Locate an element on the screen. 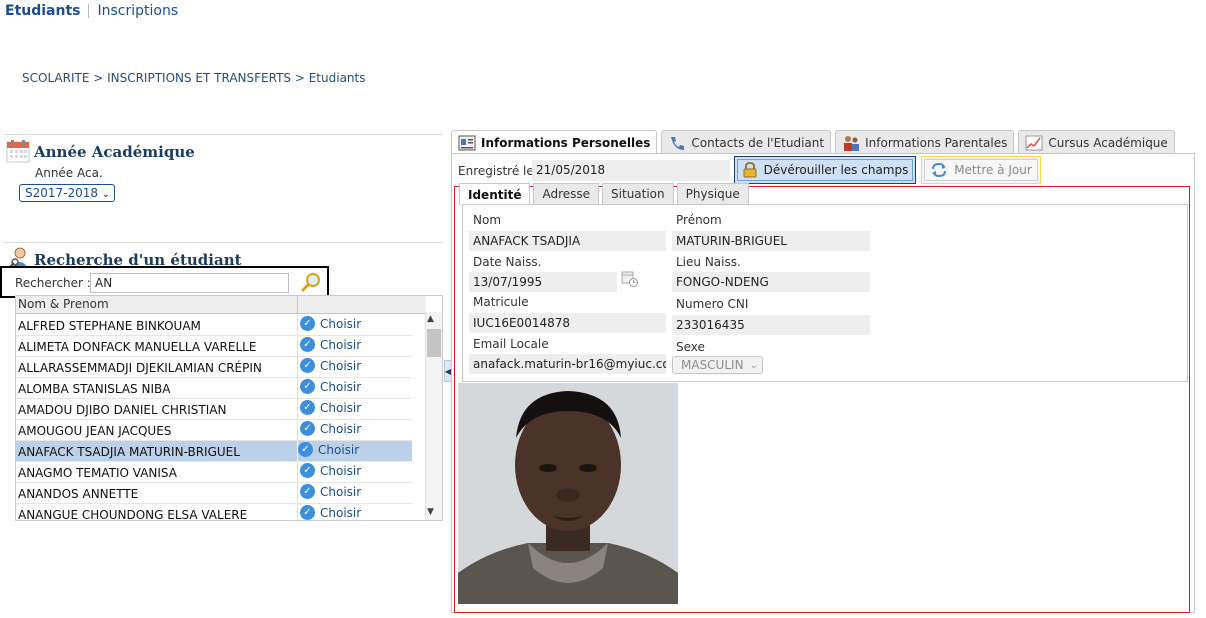  prenom-label: Prénom is located at coordinates (699, 220).